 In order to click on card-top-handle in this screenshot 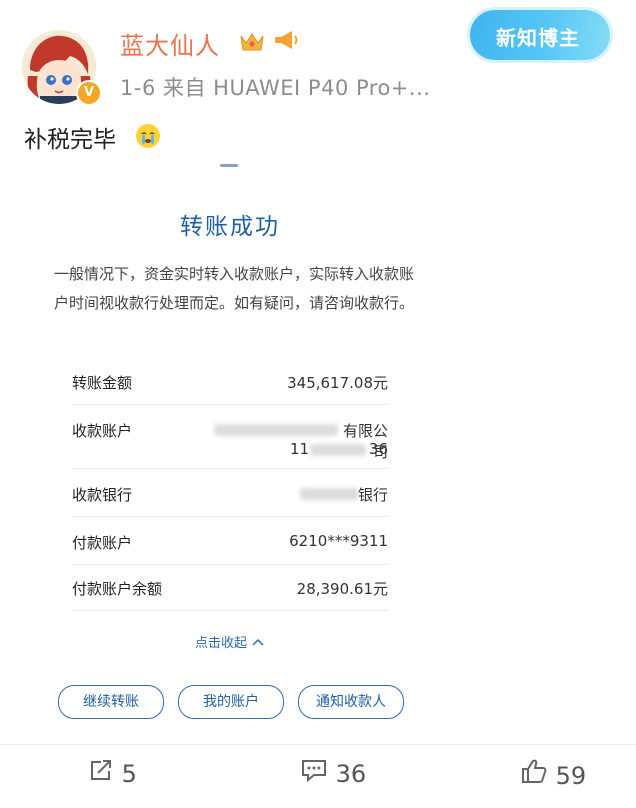, I will do `click(229, 165)`.